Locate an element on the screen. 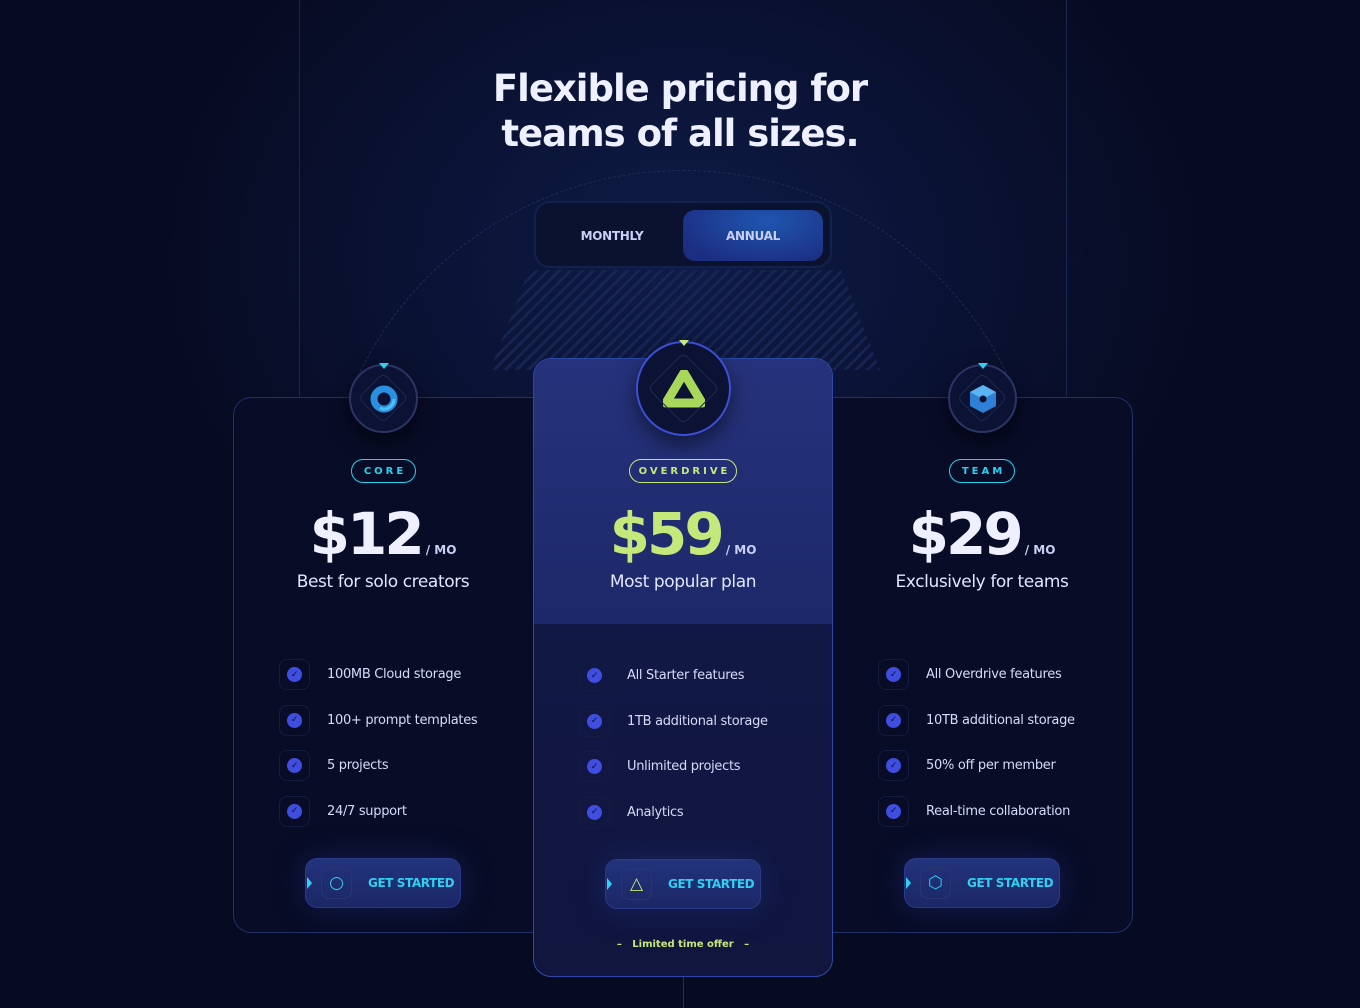 The image size is (1360, 1008). toggle-annual: ANNUAL is located at coordinates (753, 235).